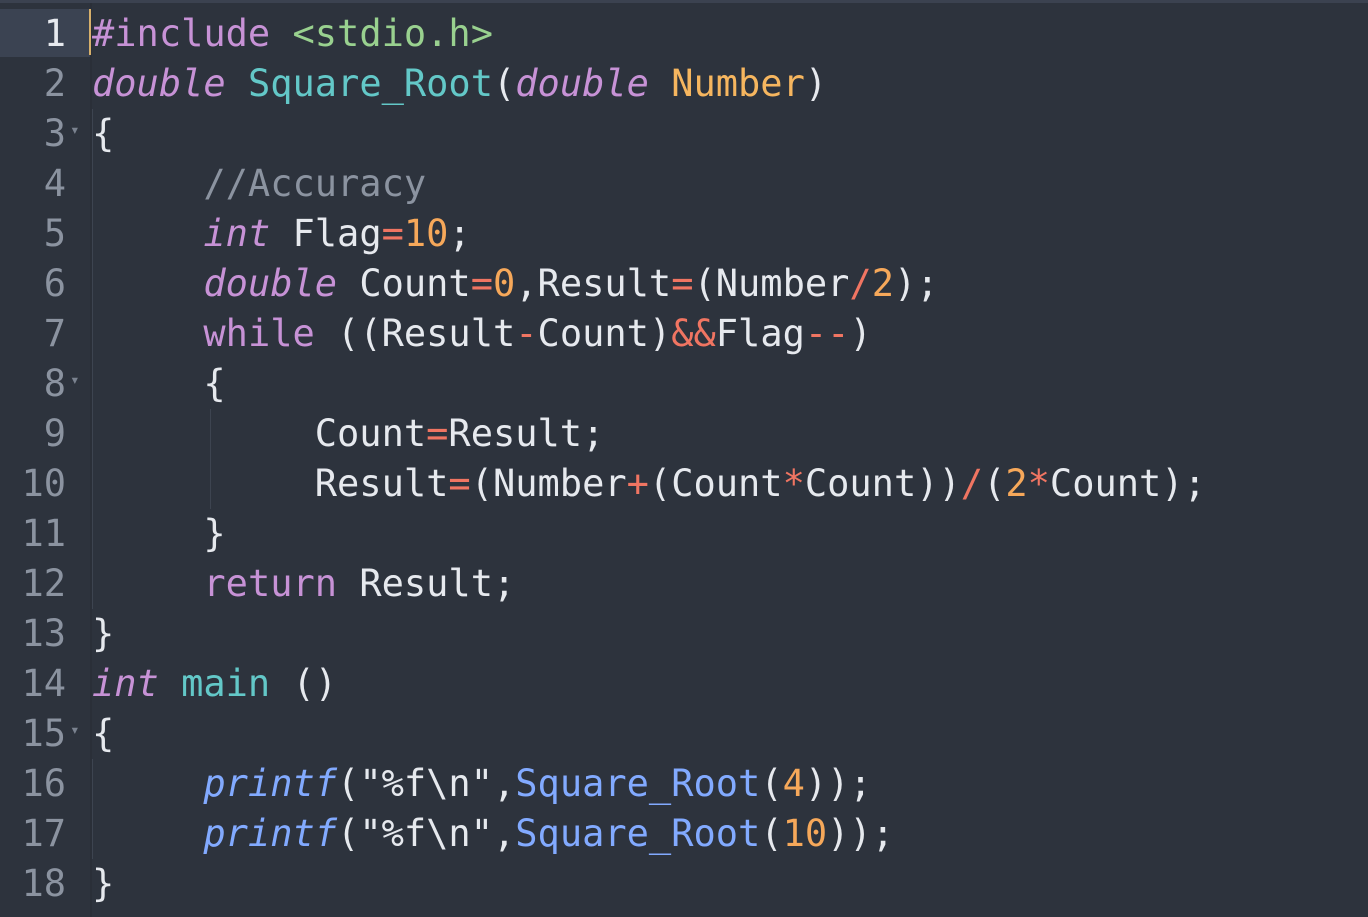 The height and width of the screenshot is (917, 1368). What do you see at coordinates (181, 33) in the screenshot?
I see `code-token: #include` at bounding box center [181, 33].